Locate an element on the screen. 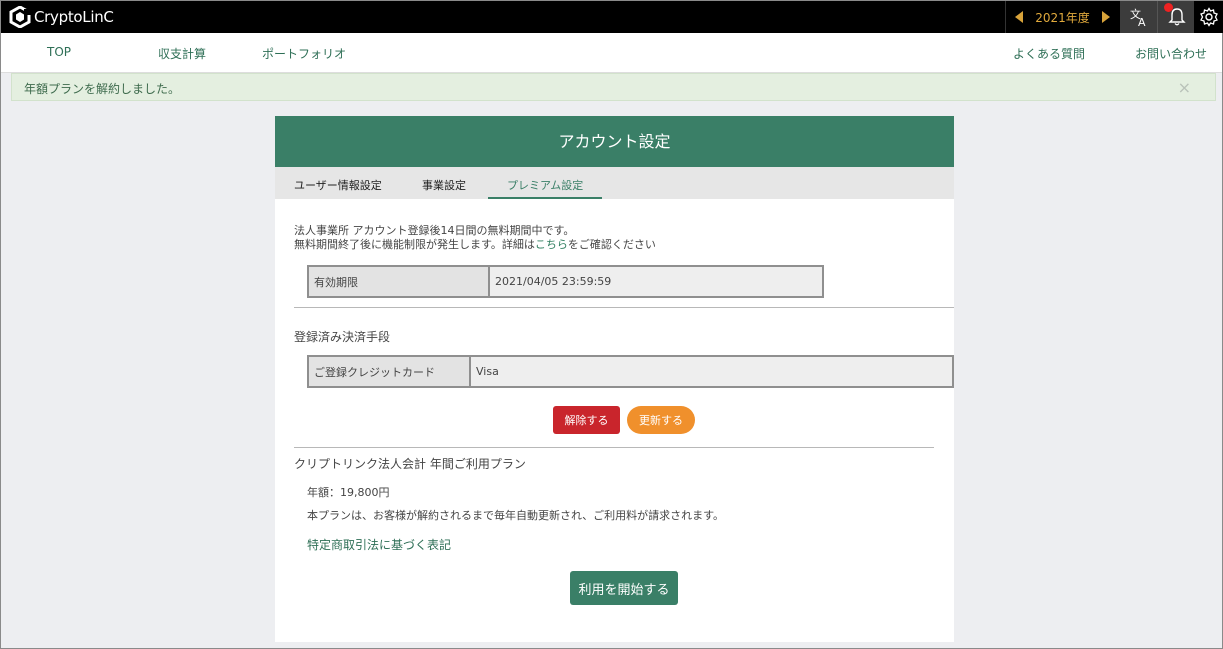  expiry-table: 有効期限 2021/04/05 23:59:59 is located at coordinates (565, 281).